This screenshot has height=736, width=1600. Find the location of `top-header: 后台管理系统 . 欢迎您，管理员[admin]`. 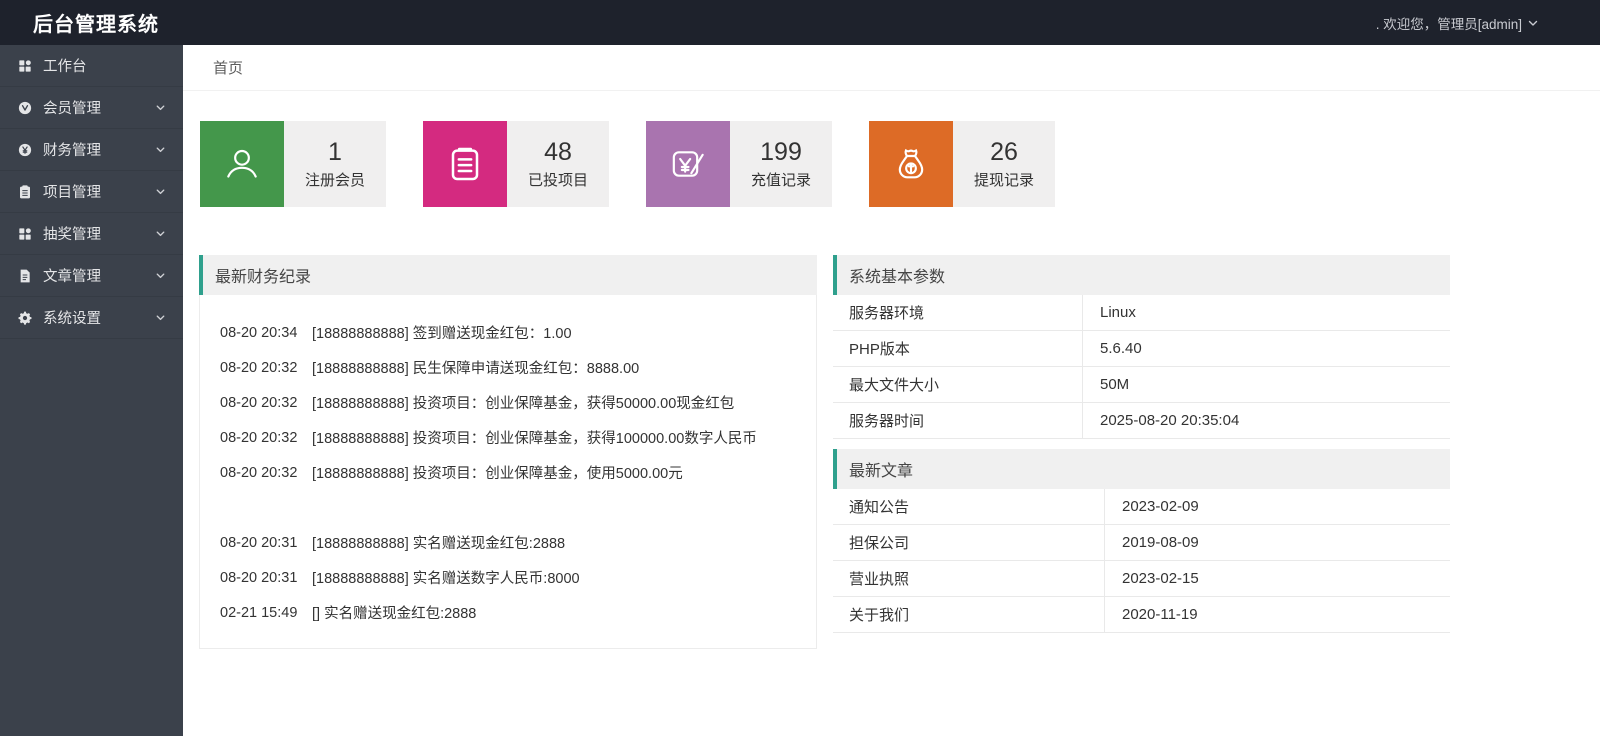

top-header: 后台管理系统 . 欢迎您，管理员[admin] is located at coordinates (800, 22).